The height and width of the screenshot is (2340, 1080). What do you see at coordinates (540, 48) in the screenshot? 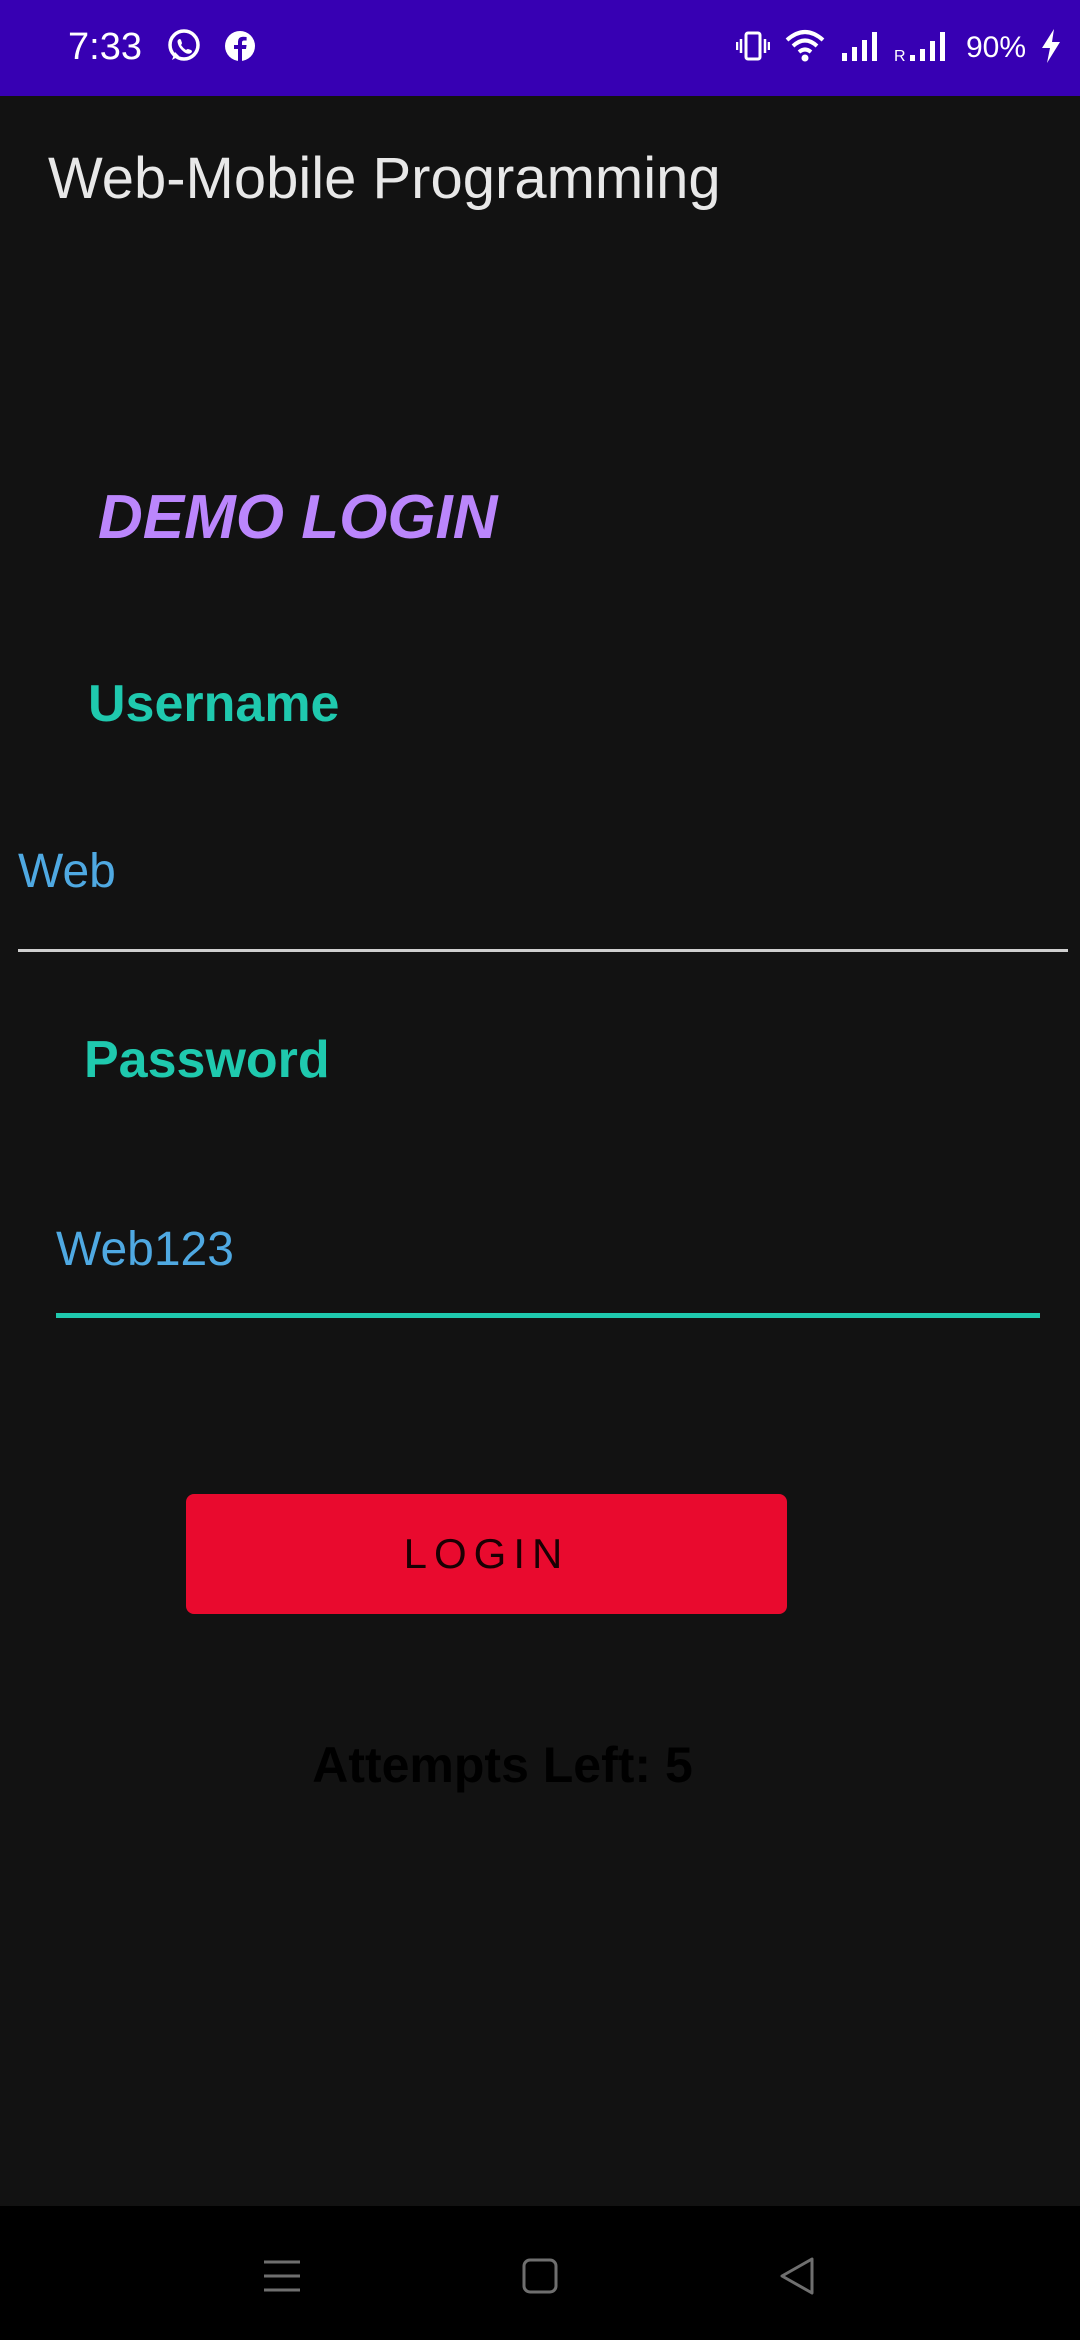
I see `status-bar: 7:33 R 90%` at bounding box center [540, 48].